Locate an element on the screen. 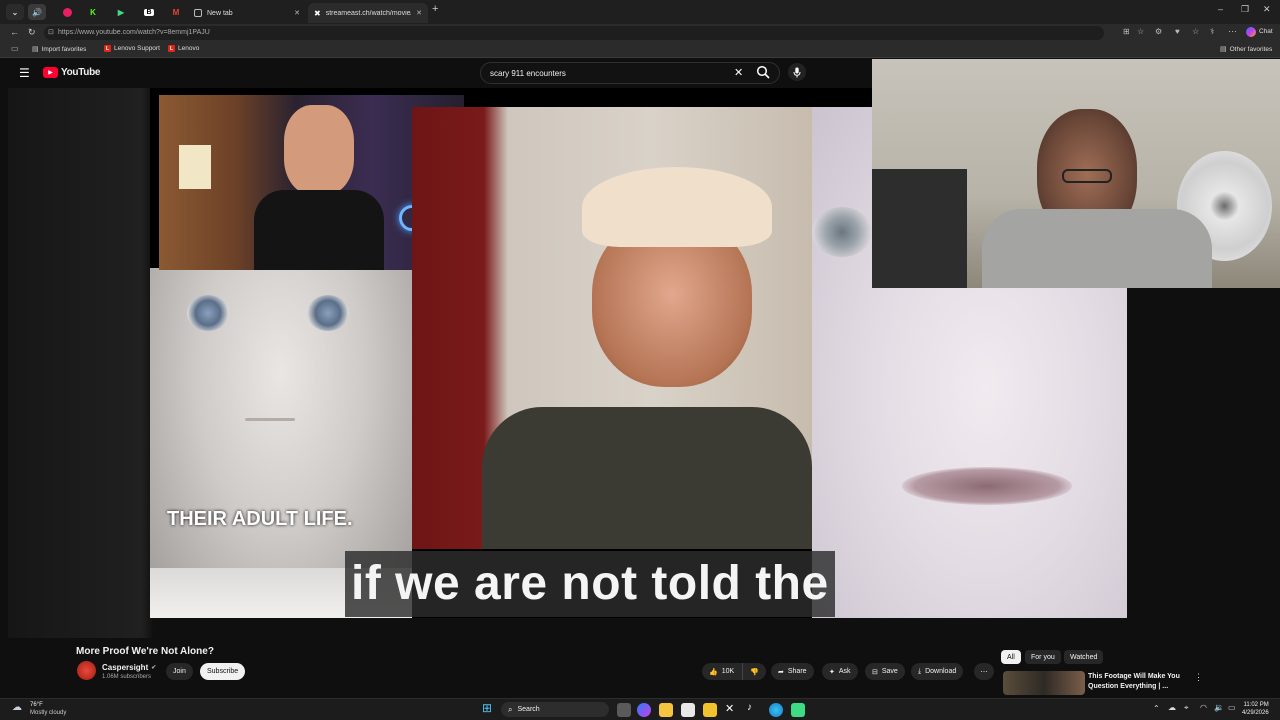  like-button: 👍 10K is located at coordinates (722, 671).